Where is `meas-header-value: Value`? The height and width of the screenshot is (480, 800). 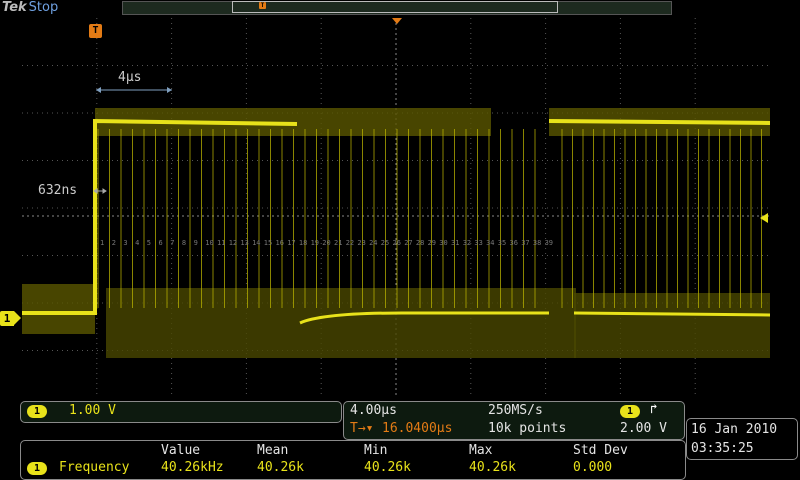
meas-header-value: Value is located at coordinates (181, 450).